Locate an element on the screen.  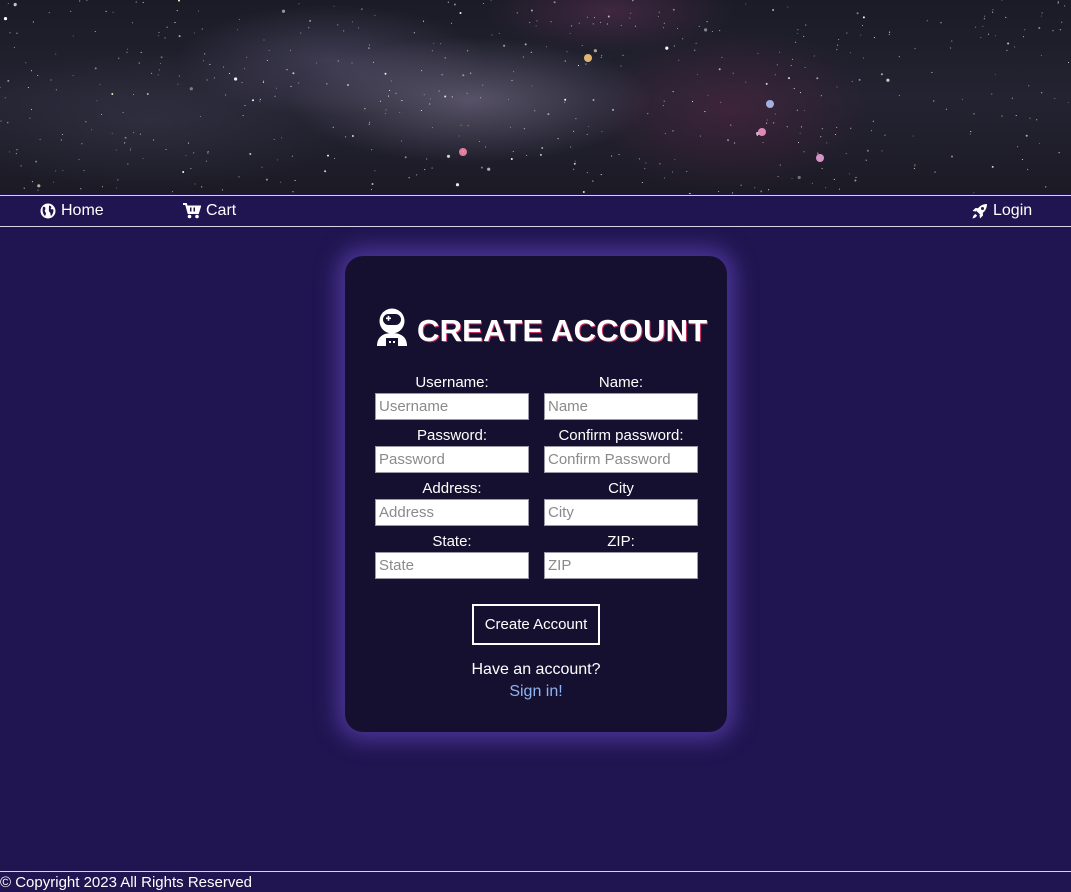
nav-home-label: Home is located at coordinates (82, 210).